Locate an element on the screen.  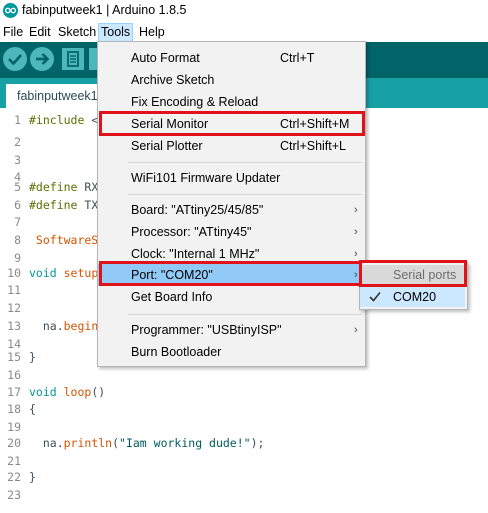
verify-check-icon is located at coordinates (15, 60).